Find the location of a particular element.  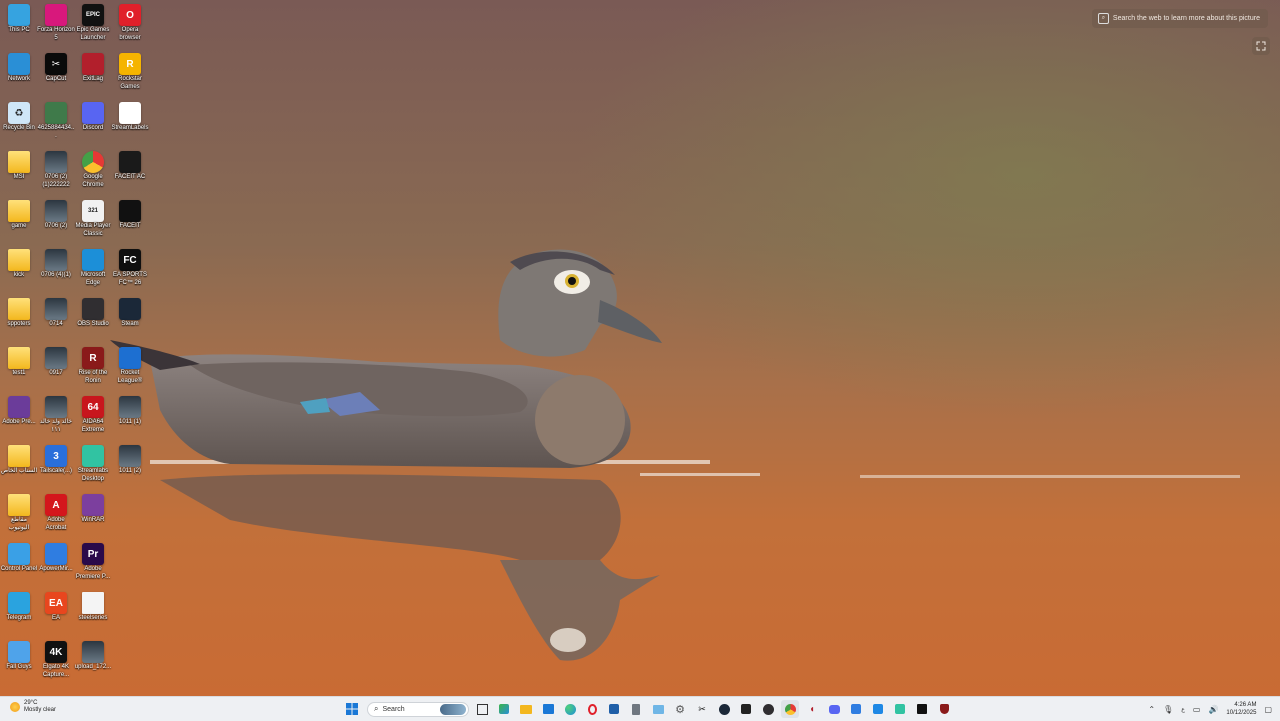

desktop-icon: steelseries is located at coordinates (93, 606).